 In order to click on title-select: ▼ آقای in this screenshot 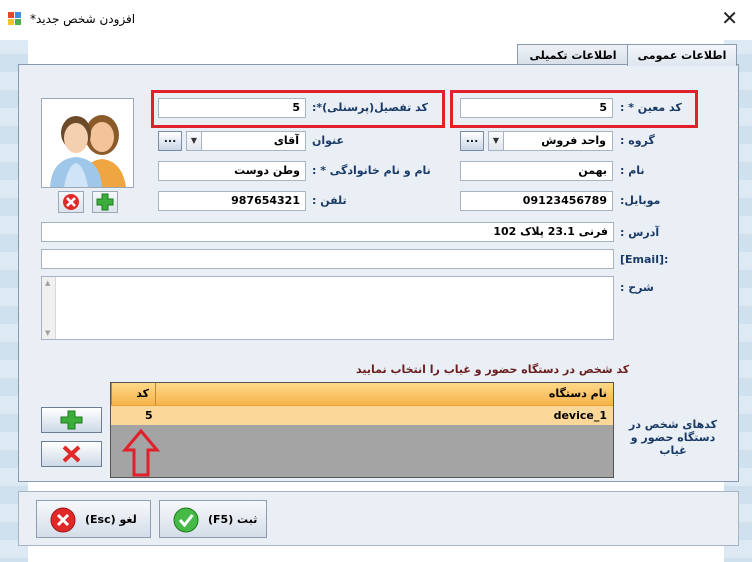, I will do `click(246, 141)`.